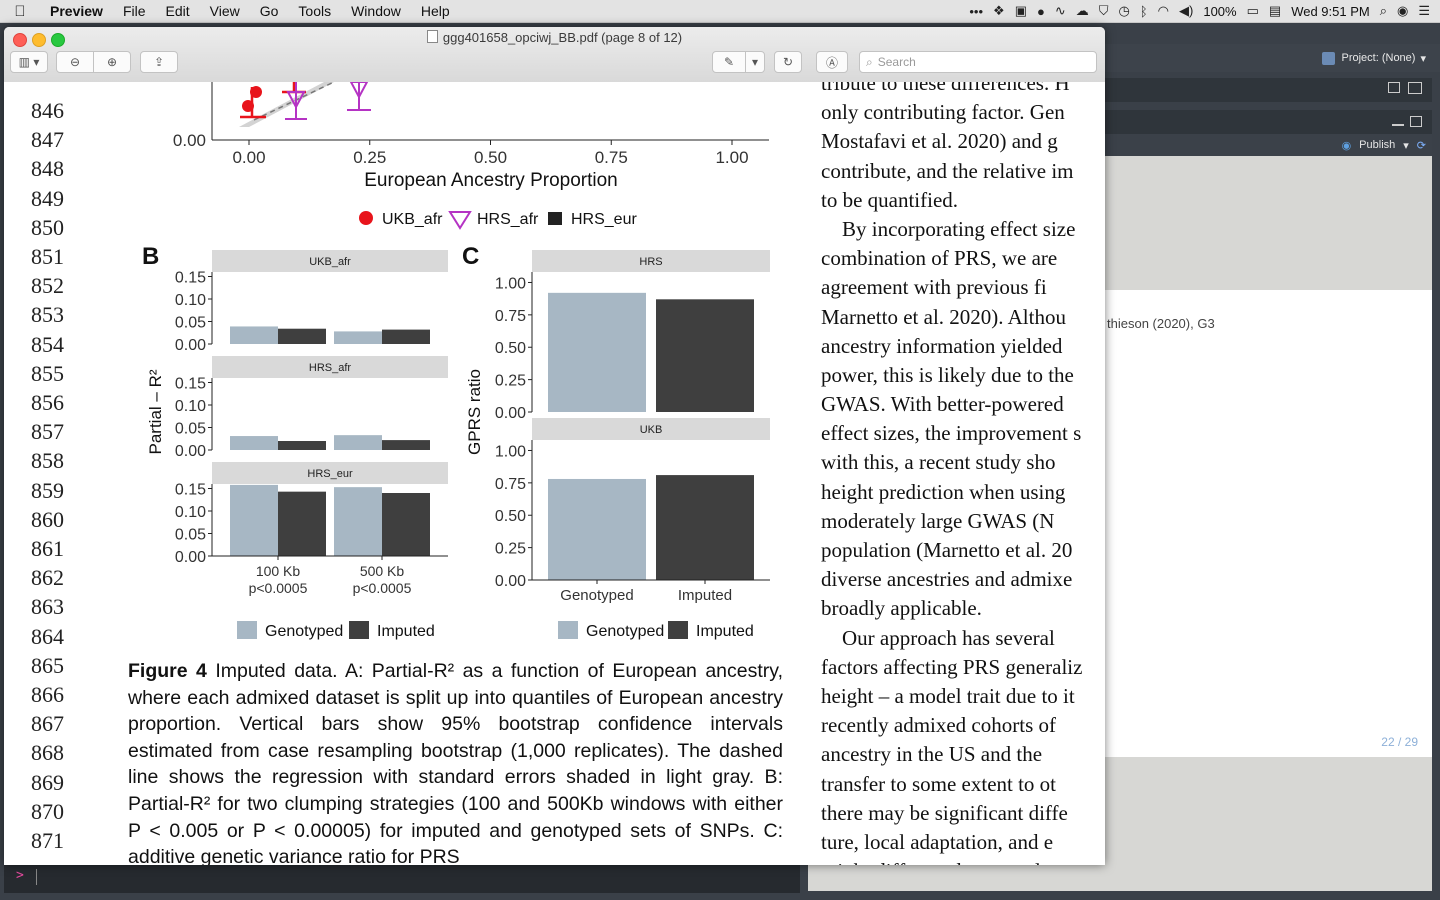 The width and height of the screenshot is (1440, 900). I want to click on legend-label-imputed: Imputed, so click(406, 631).